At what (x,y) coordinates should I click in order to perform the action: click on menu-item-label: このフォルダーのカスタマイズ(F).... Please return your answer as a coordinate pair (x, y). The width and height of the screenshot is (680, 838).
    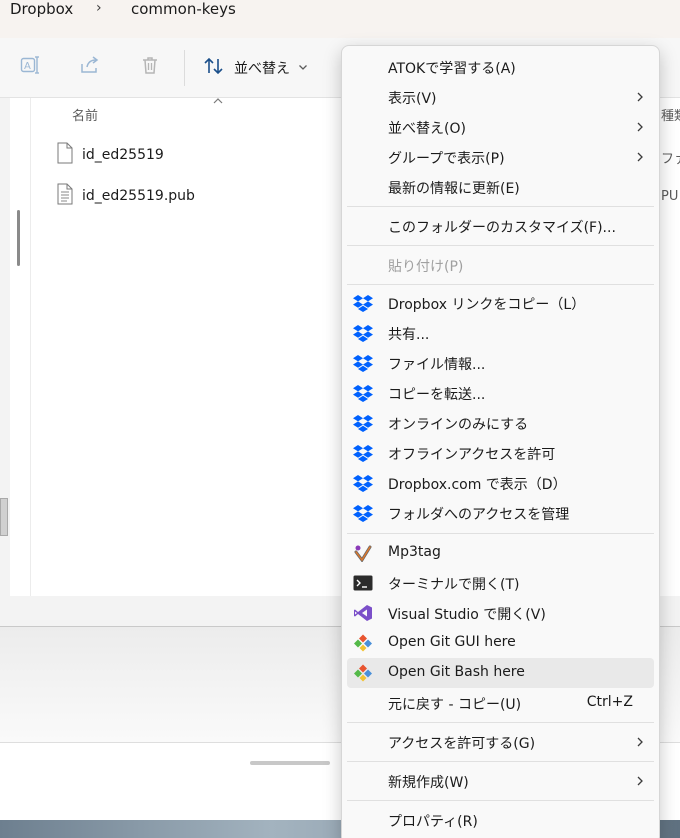
    Looking at the image, I should click on (502, 228).